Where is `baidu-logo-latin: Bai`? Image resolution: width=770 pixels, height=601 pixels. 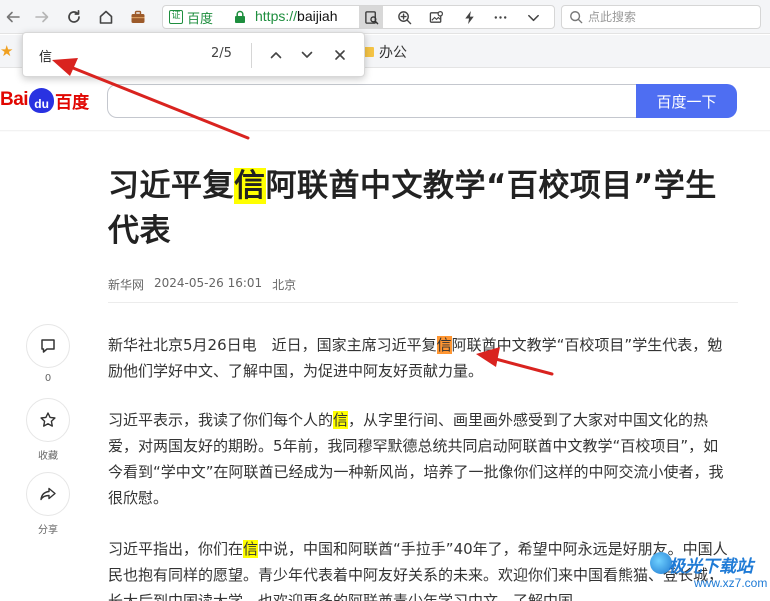 baidu-logo-latin: Bai is located at coordinates (14, 99).